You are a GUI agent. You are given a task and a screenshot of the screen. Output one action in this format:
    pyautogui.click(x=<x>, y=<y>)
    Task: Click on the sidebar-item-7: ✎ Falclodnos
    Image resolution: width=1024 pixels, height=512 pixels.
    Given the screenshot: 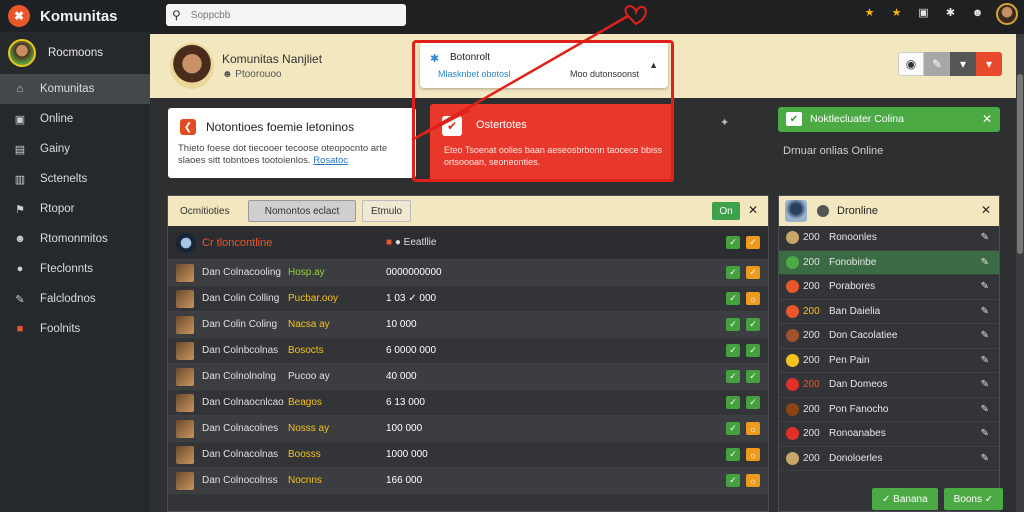 What is the action you would take?
    pyautogui.click(x=75, y=299)
    